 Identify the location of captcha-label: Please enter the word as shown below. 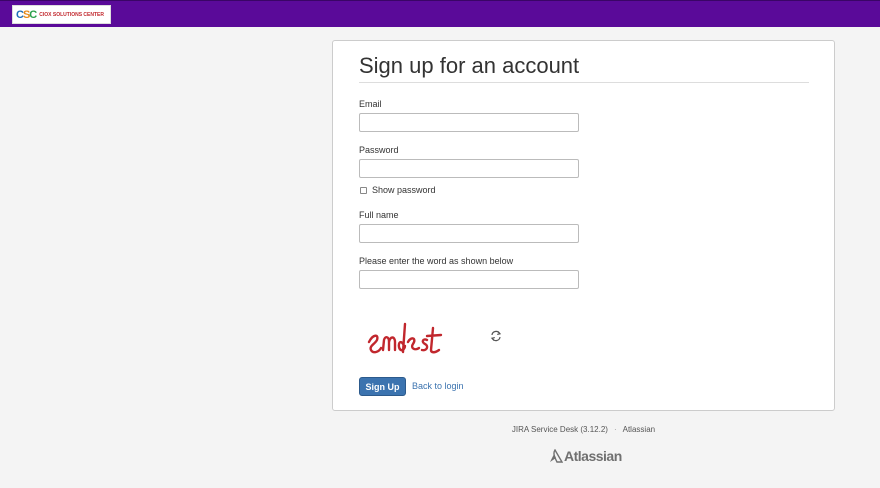
(436, 261).